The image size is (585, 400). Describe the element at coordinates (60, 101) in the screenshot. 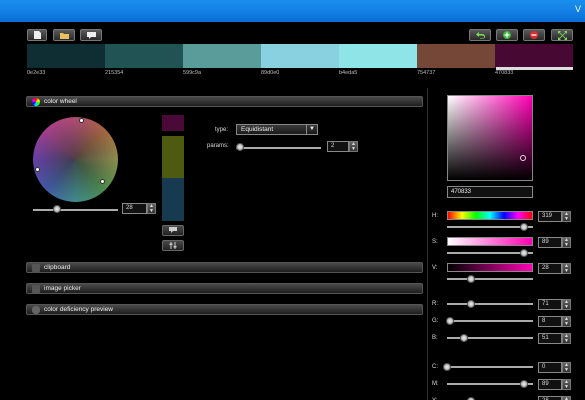

I see `panel-title: color wheel` at that location.